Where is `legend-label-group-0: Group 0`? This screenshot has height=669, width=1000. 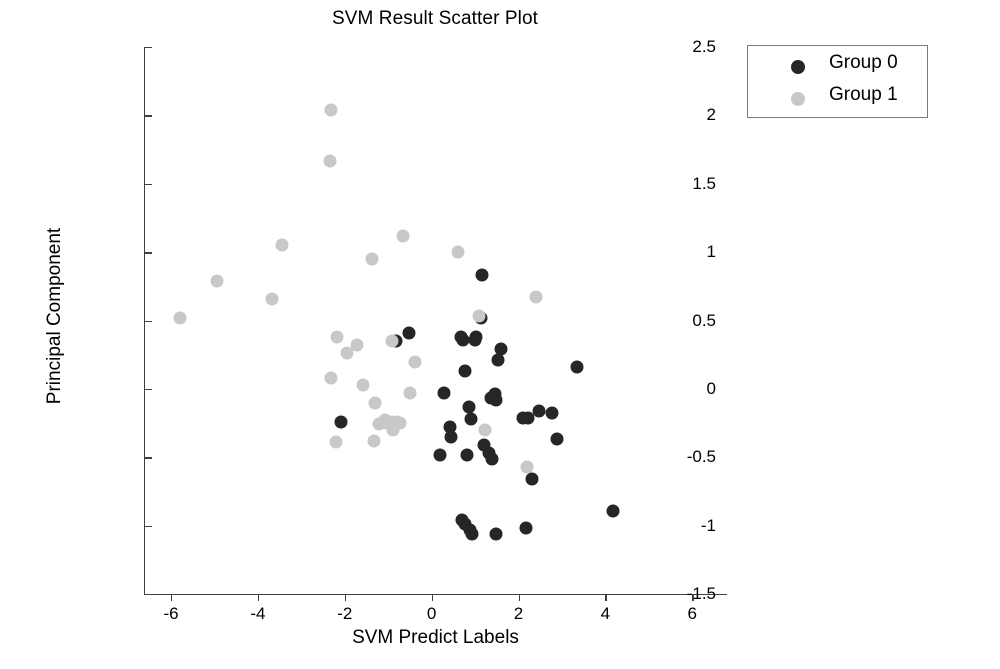 legend-label-group-0: Group 0 is located at coordinates (863, 62).